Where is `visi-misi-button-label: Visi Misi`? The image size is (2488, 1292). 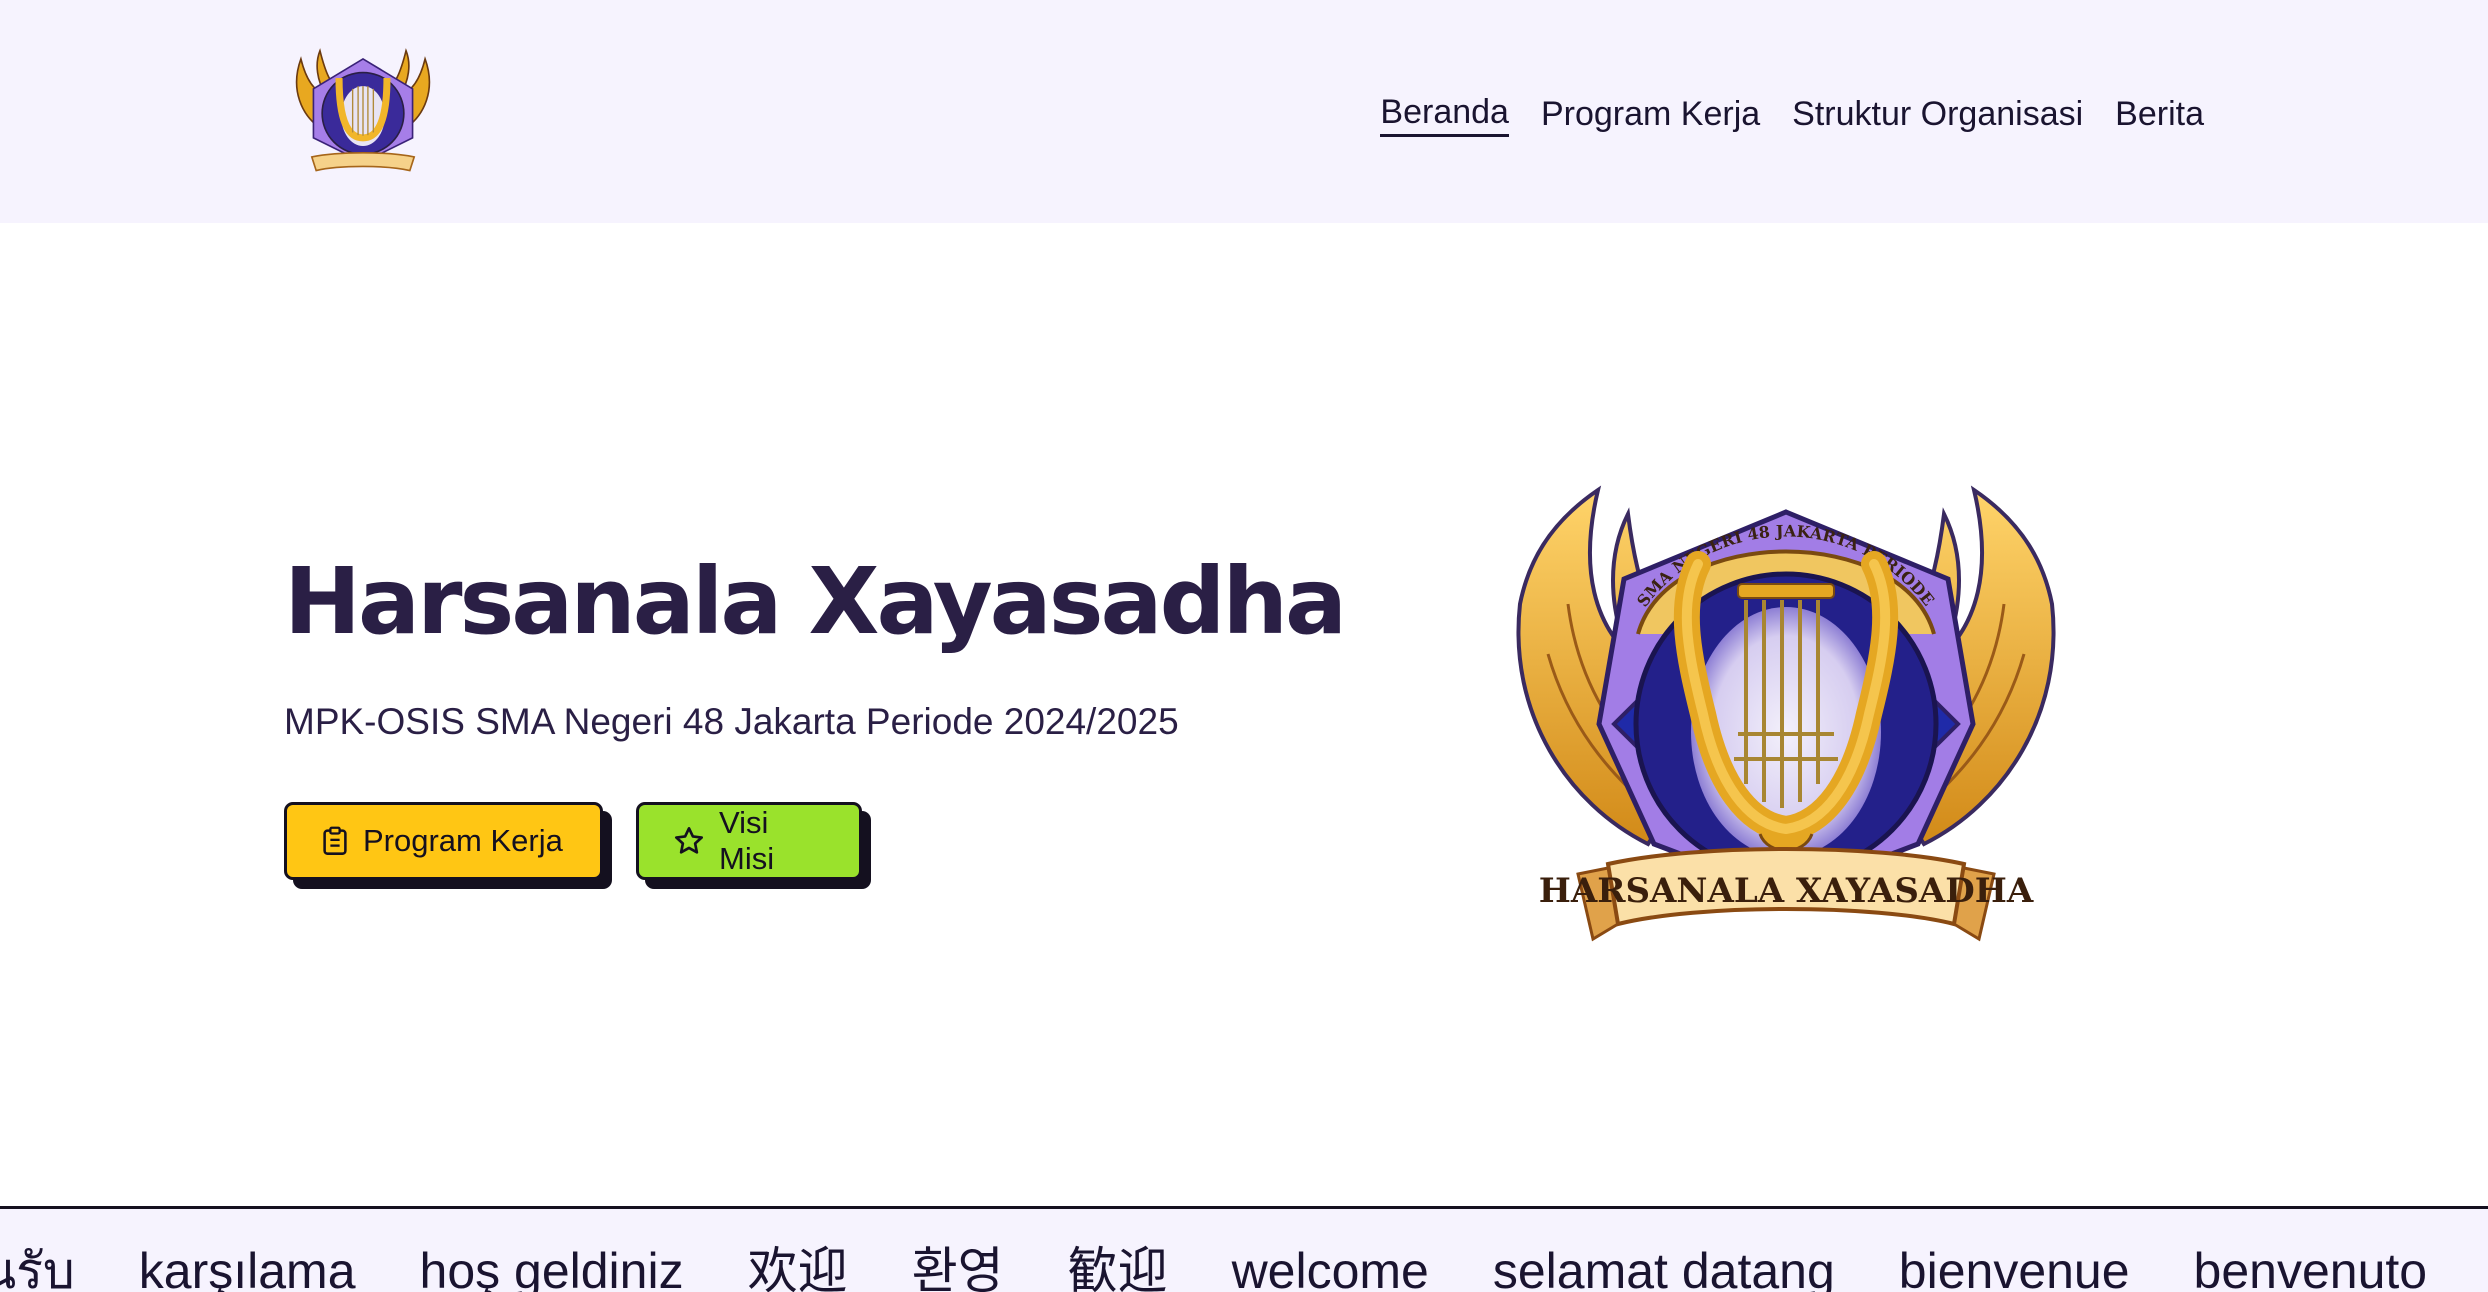 visi-misi-button-label: Visi Misi is located at coordinates (747, 840).